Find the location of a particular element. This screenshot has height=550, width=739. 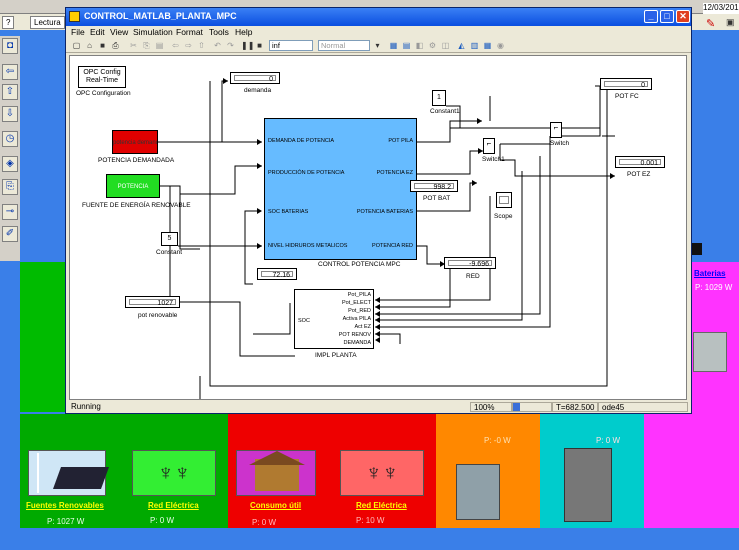

back-icon: ⇦ is located at coordinates (175, 45).